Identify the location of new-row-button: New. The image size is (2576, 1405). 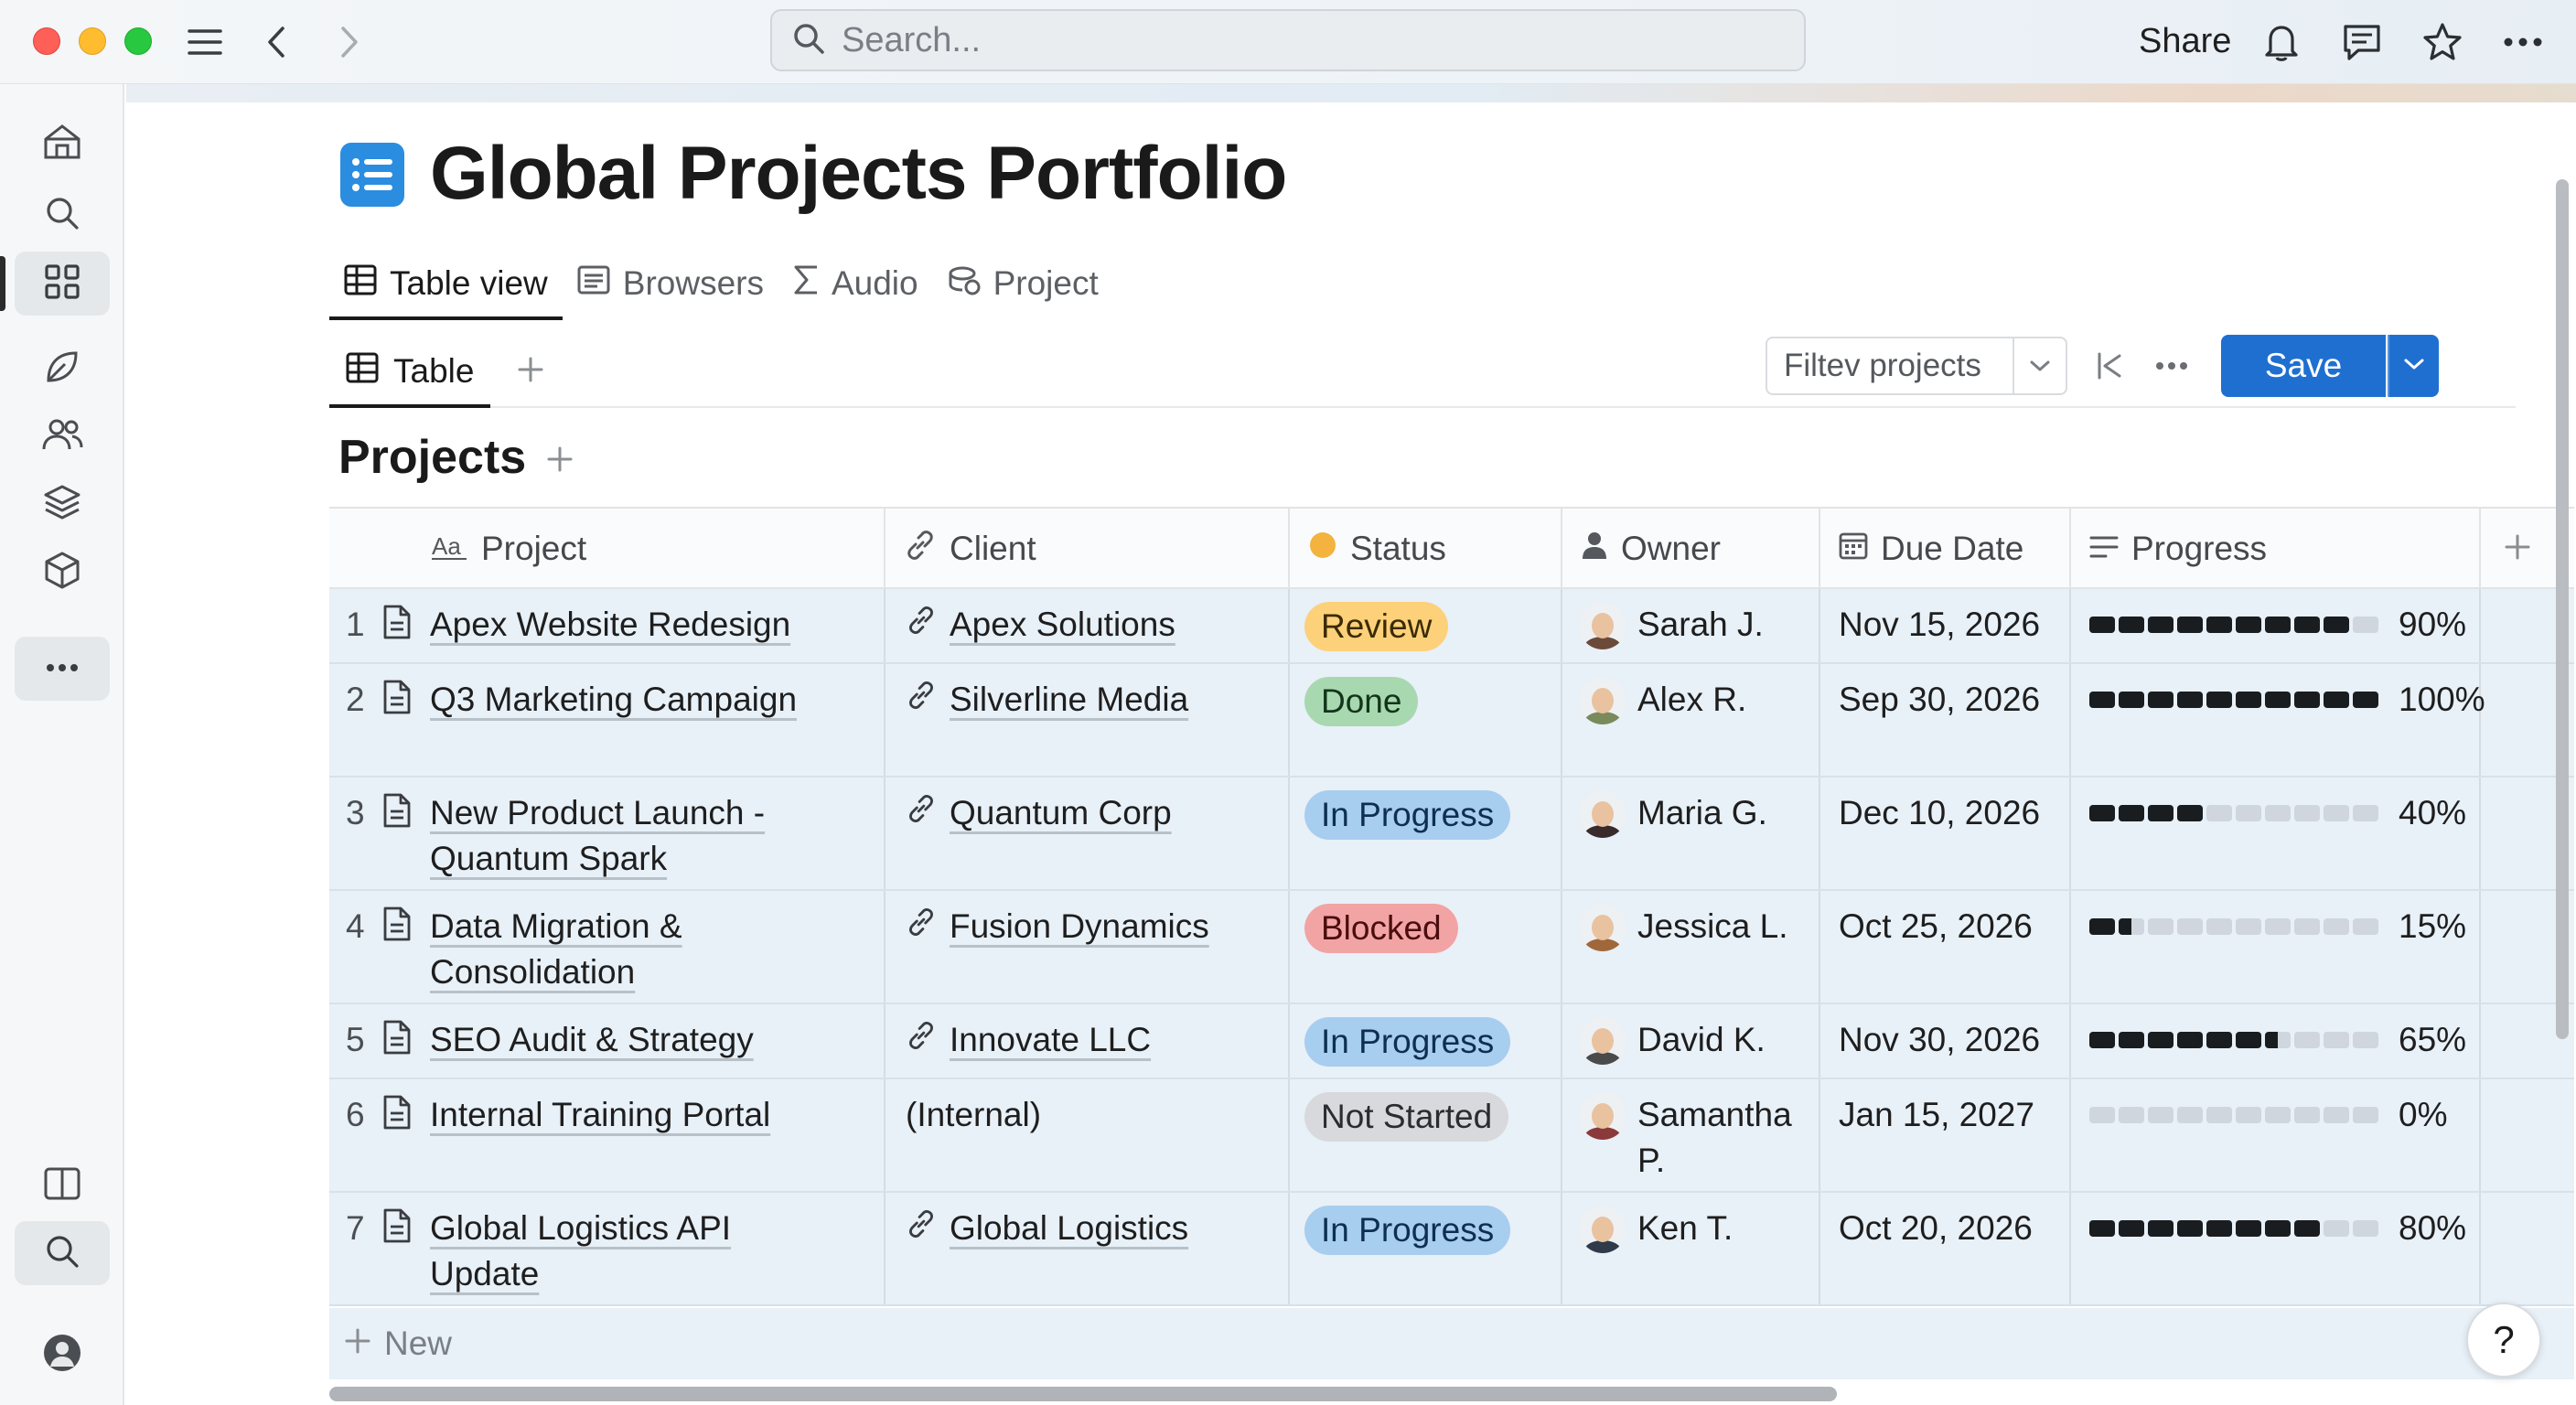
(1452, 1343).